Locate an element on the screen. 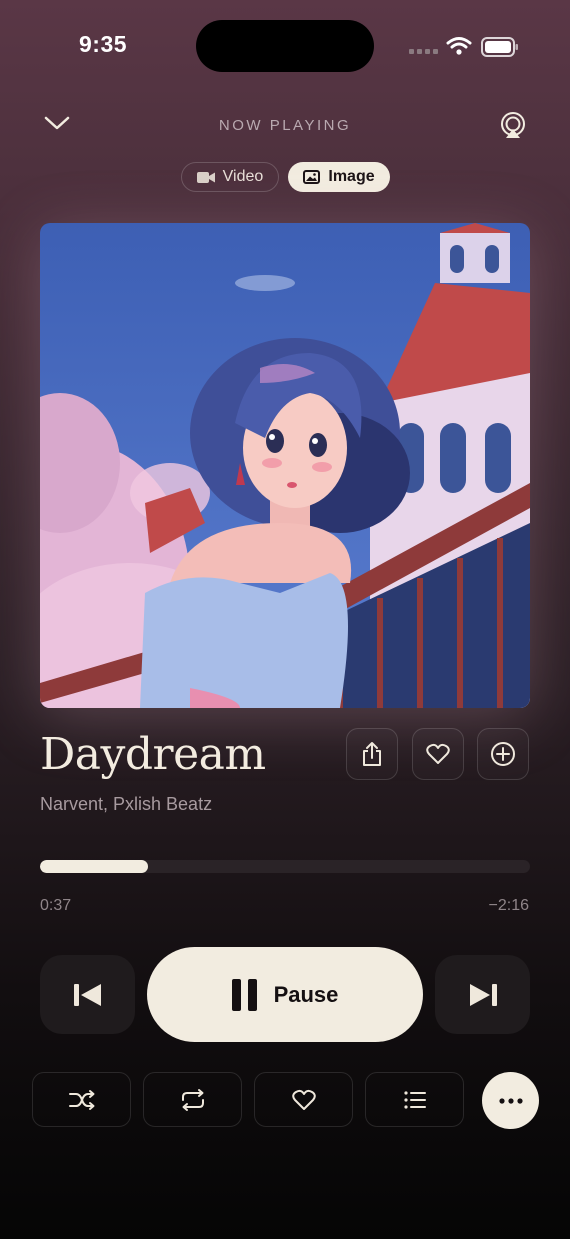  plus-circle-icon is located at coordinates (503, 754).